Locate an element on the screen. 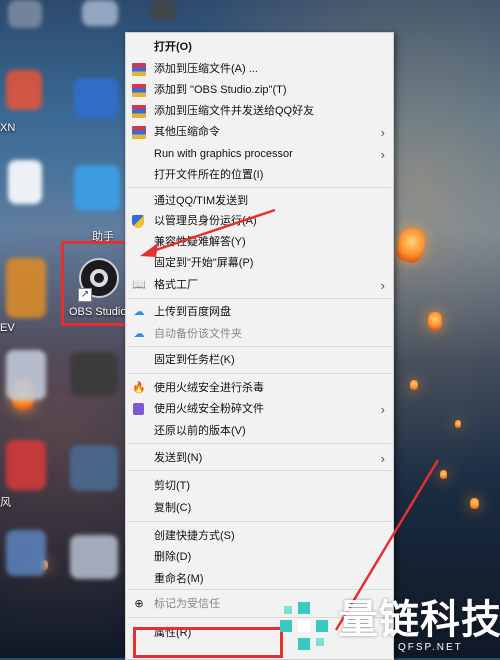 The height and width of the screenshot is (660, 500). context-menu-item: 打开(O) is located at coordinates (259, 47).